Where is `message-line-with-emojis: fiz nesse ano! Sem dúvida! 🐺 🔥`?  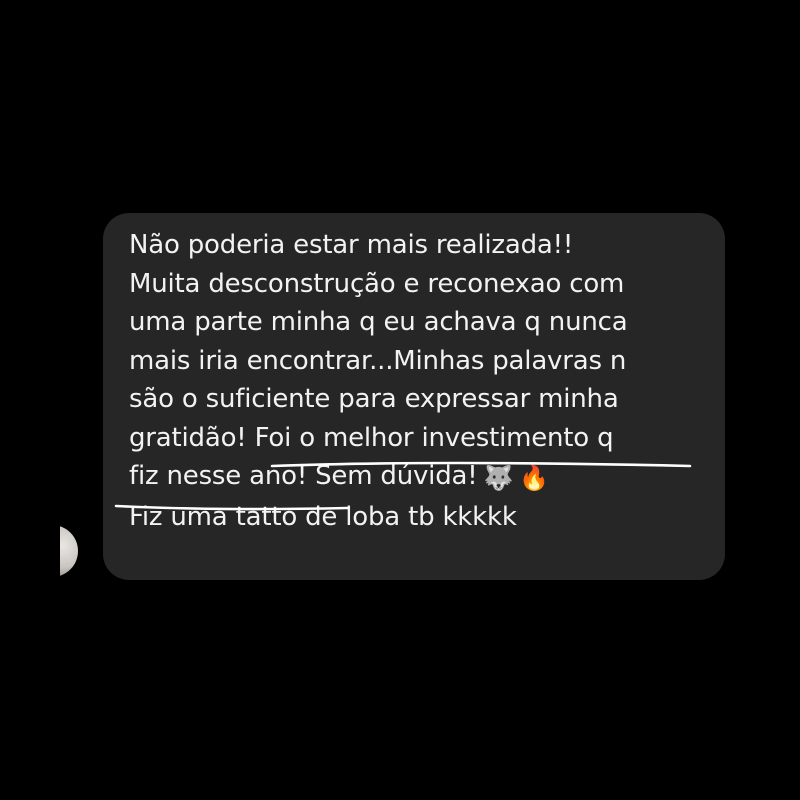
message-line-with-emojis: fiz nesse ano! Sem dúvida! 🐺 🔥 is located at coordinates (424, 477).